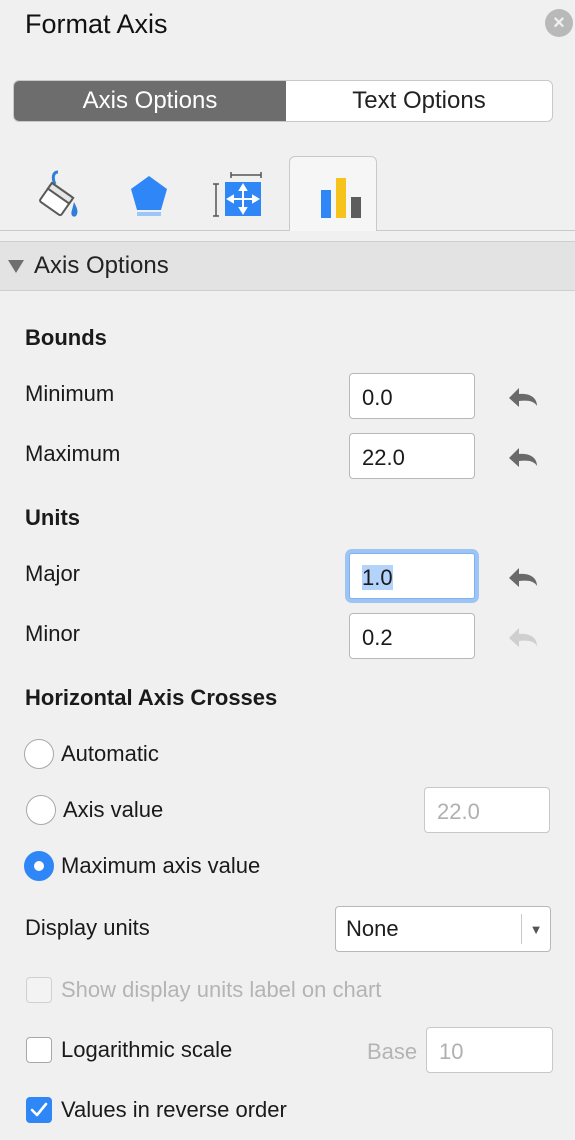 The height and width of the screenshot is (1140, 575). I want to click on major-value-selected: 1.0, so click(377, 577).